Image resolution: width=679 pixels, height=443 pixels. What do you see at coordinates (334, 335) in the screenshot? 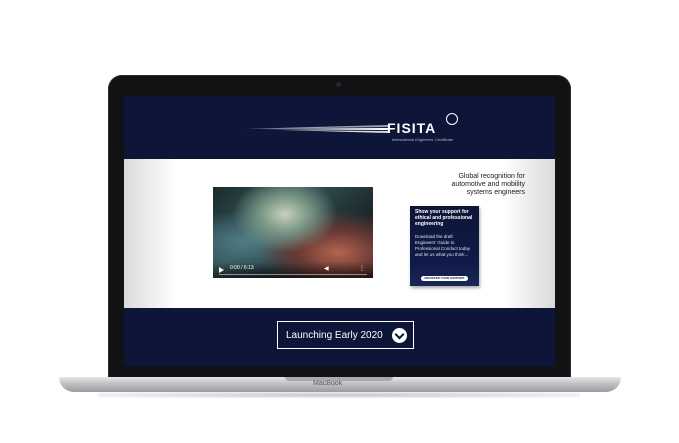
I see `launch-text: Launching Early 2020` at bounding box center [334, 335].